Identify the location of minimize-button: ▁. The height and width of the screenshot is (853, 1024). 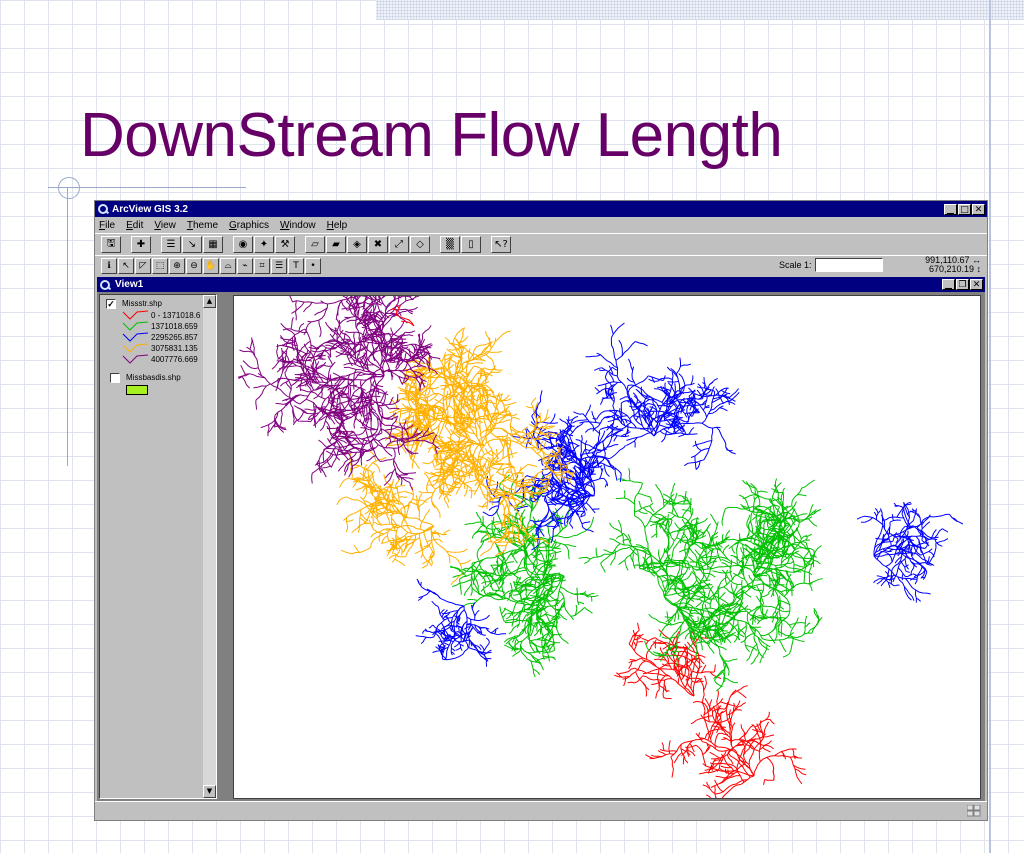
(950, 209).